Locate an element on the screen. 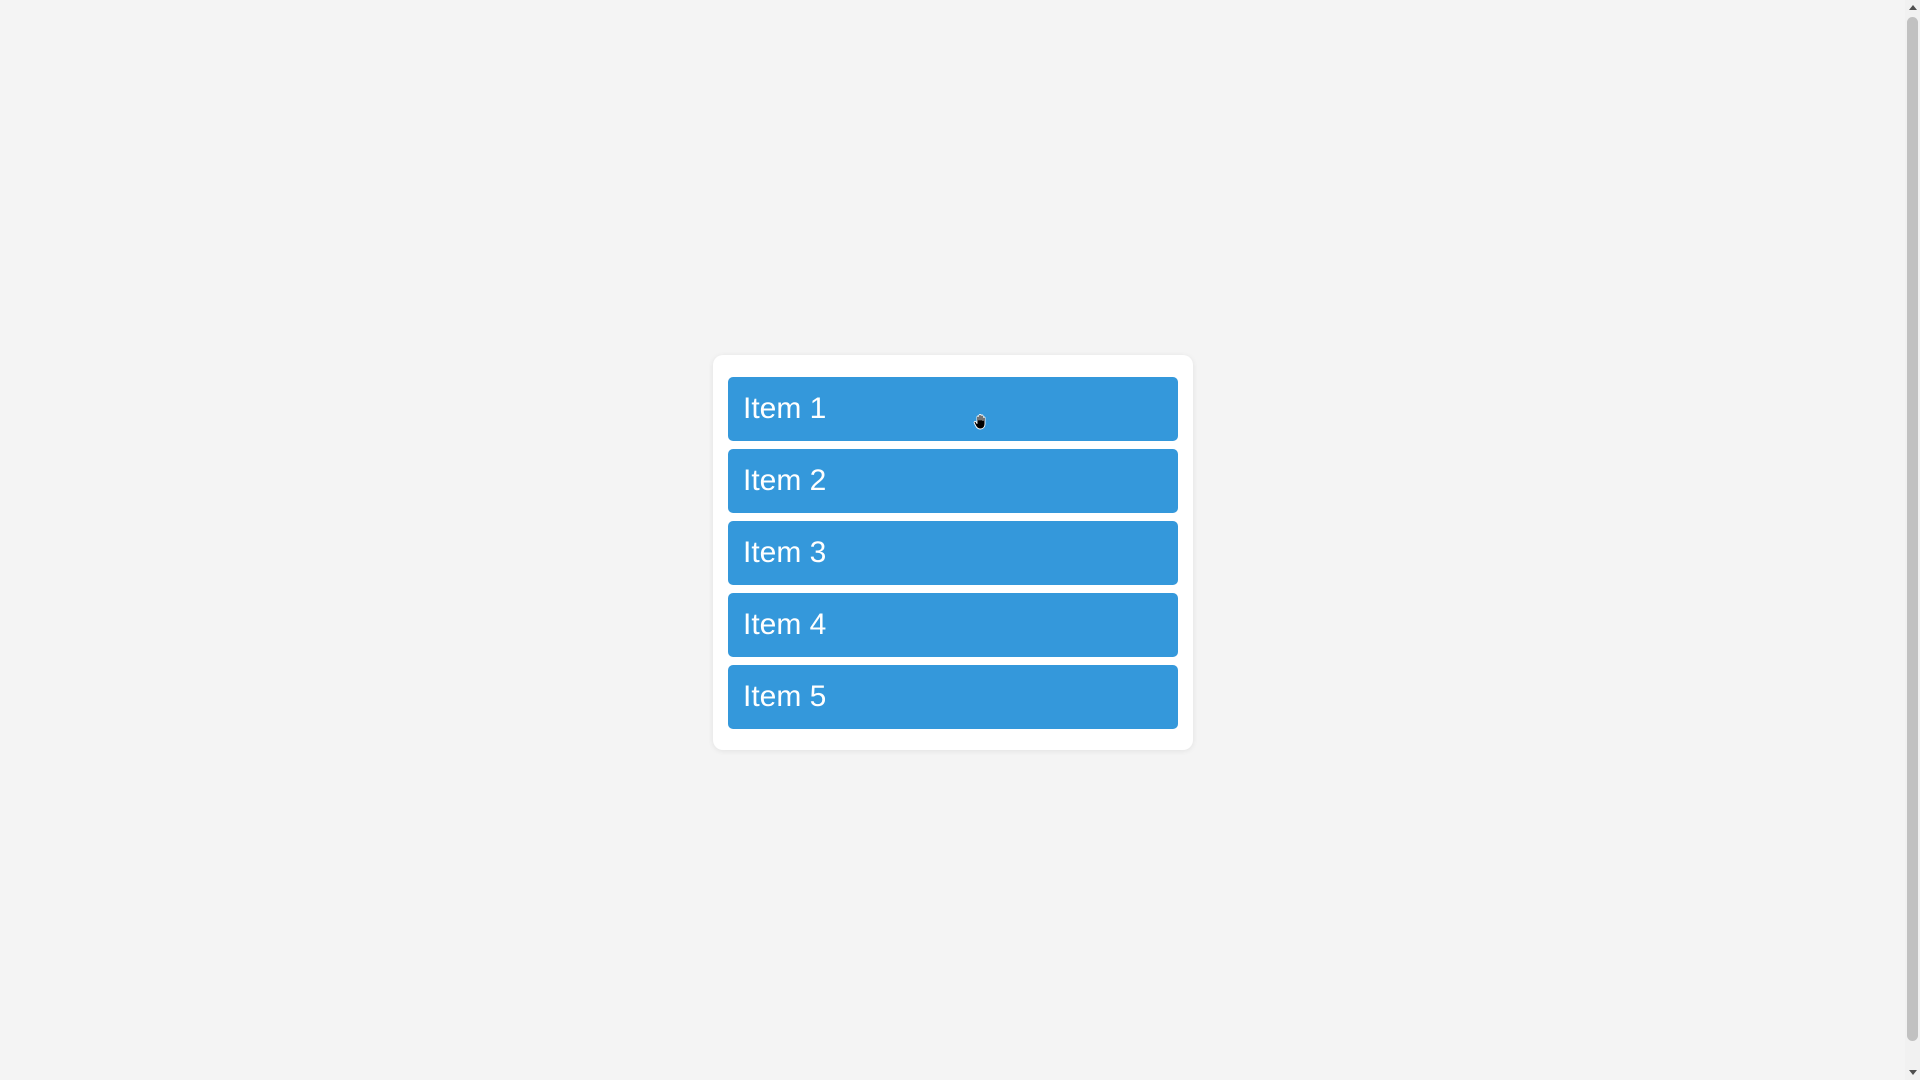  scrollbar-thumb is located at coordinates (1912, 529).